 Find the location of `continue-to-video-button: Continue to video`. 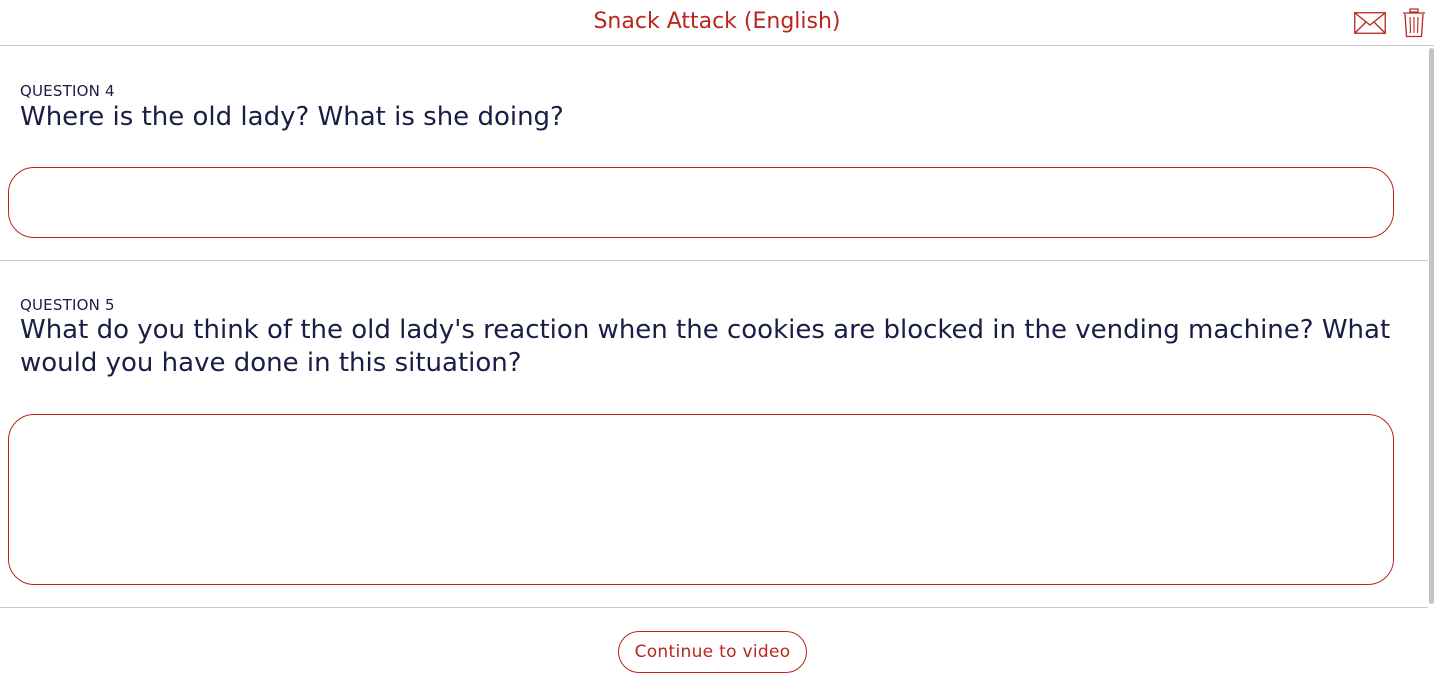

continue-to-video-button: Continue to video is located at coordinates (712, 652).